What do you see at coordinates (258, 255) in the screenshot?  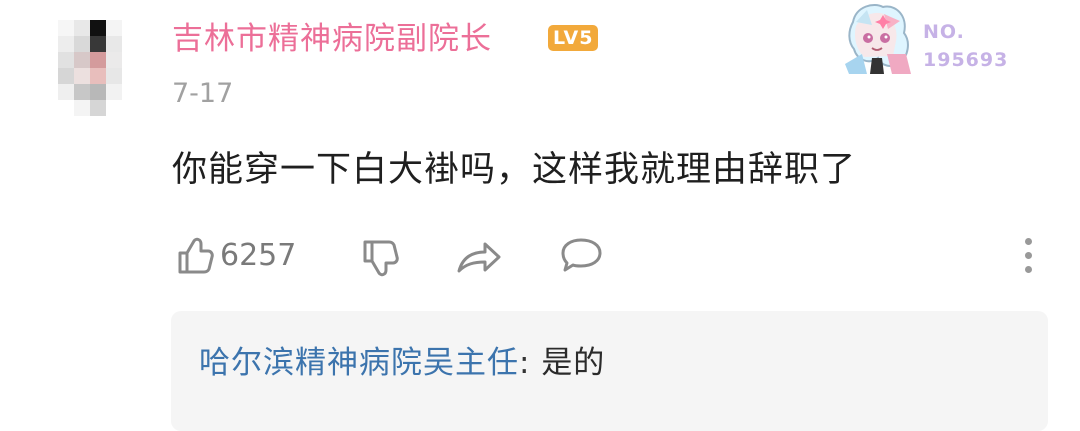 I see `like-count: 6257` at bounding box center [258, 255].